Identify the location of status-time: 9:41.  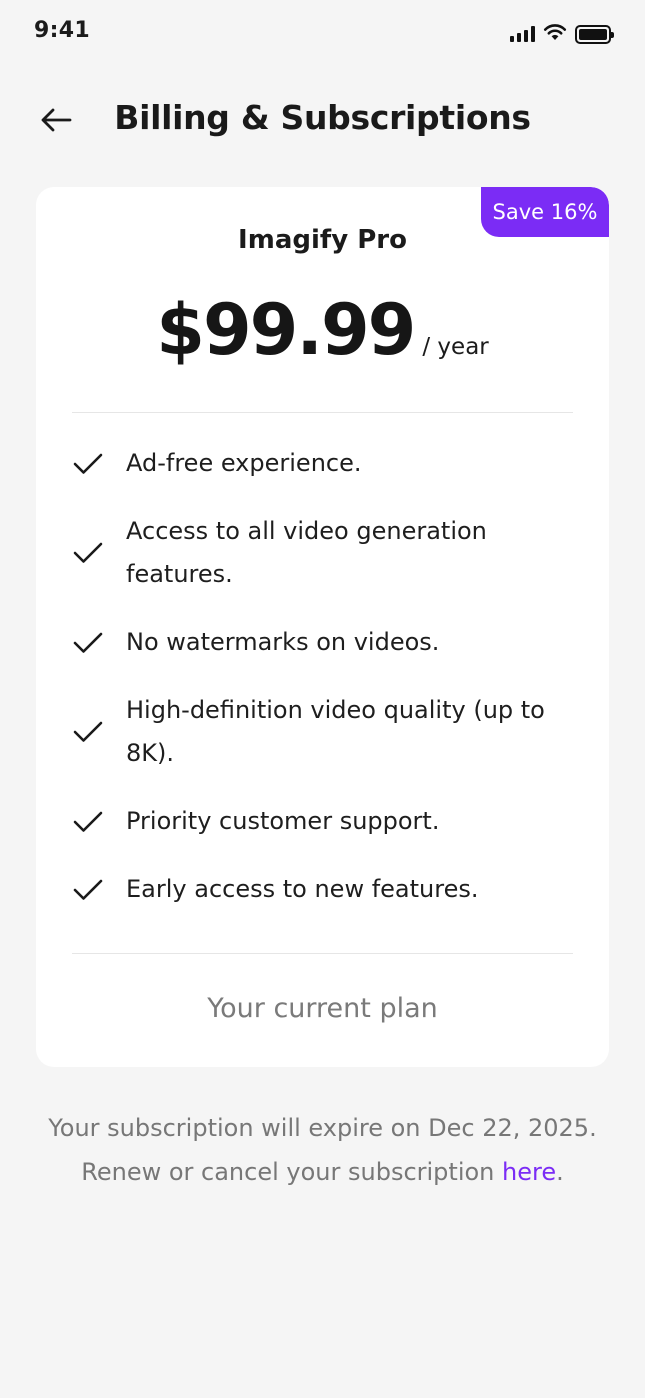
(62, 30).